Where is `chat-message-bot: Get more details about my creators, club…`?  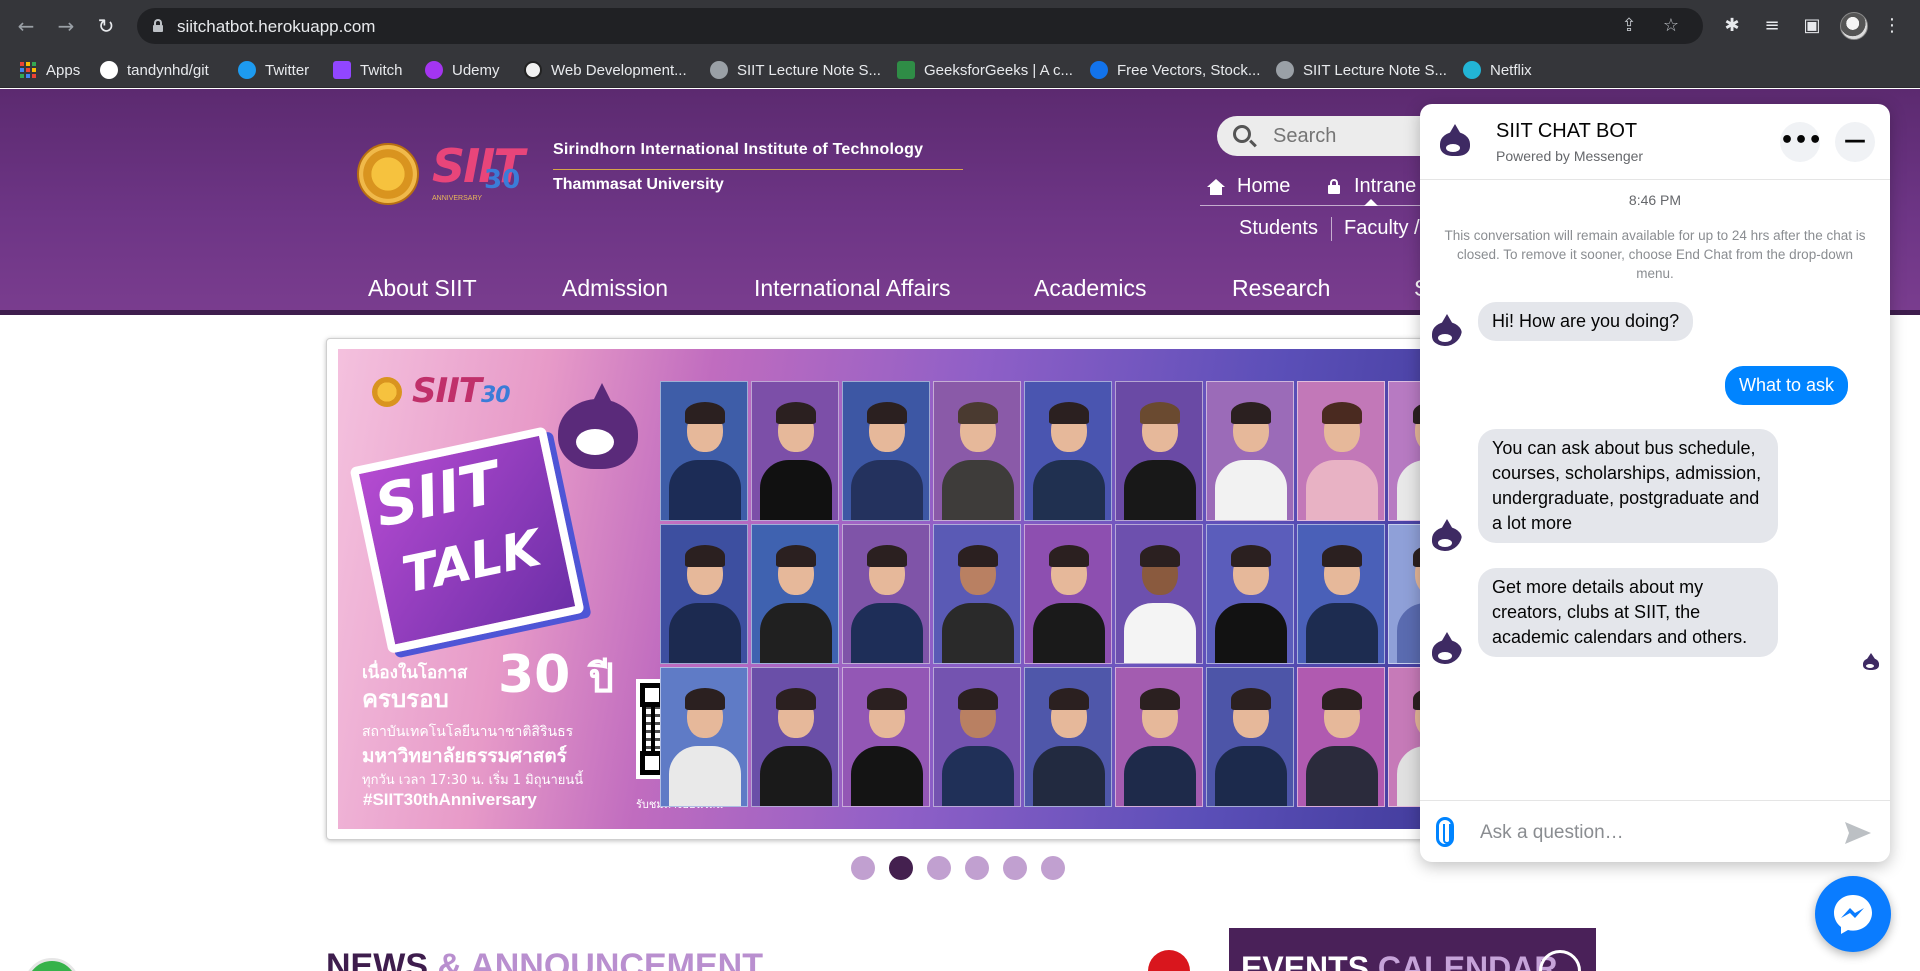
chat-message-bot: Get more details about my creators, club… is located at coordinates (1628, 612).